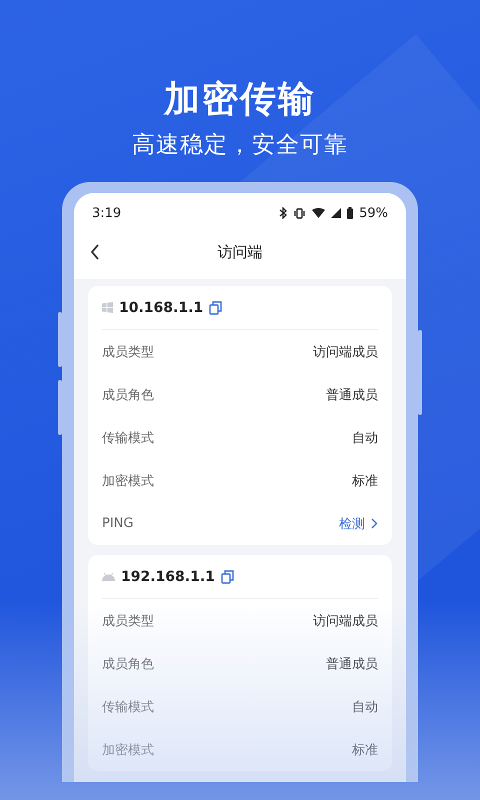 The height and width of the screenshot is (800, 480). I want to click on subheadline: 高速稳定，安全可靠, so click(240, 145).